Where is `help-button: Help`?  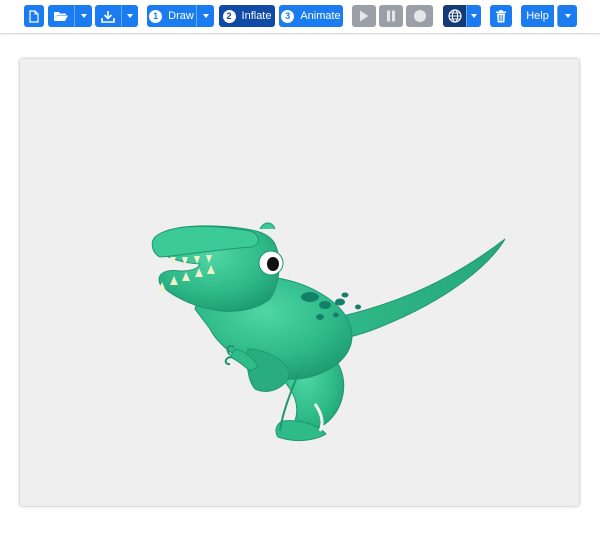 help-button: Help is located at coordinates (537, 16).